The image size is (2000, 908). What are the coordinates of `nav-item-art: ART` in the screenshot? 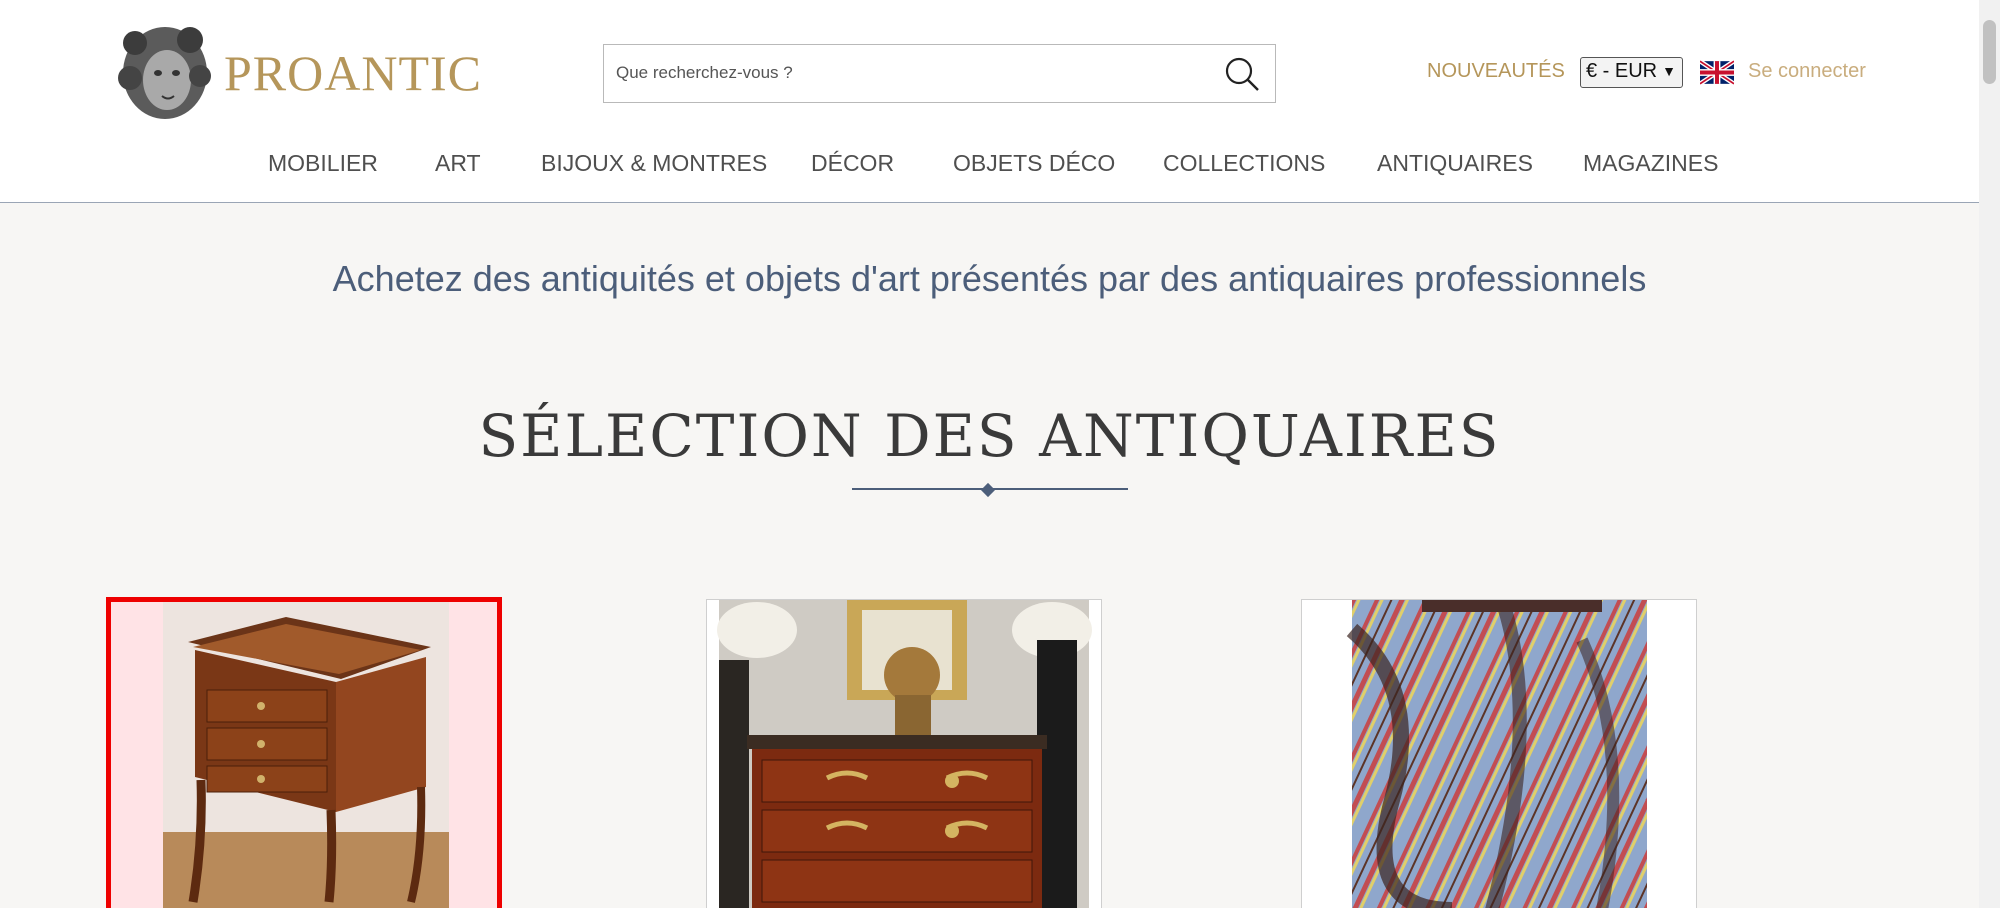 It's located at (458, 163).